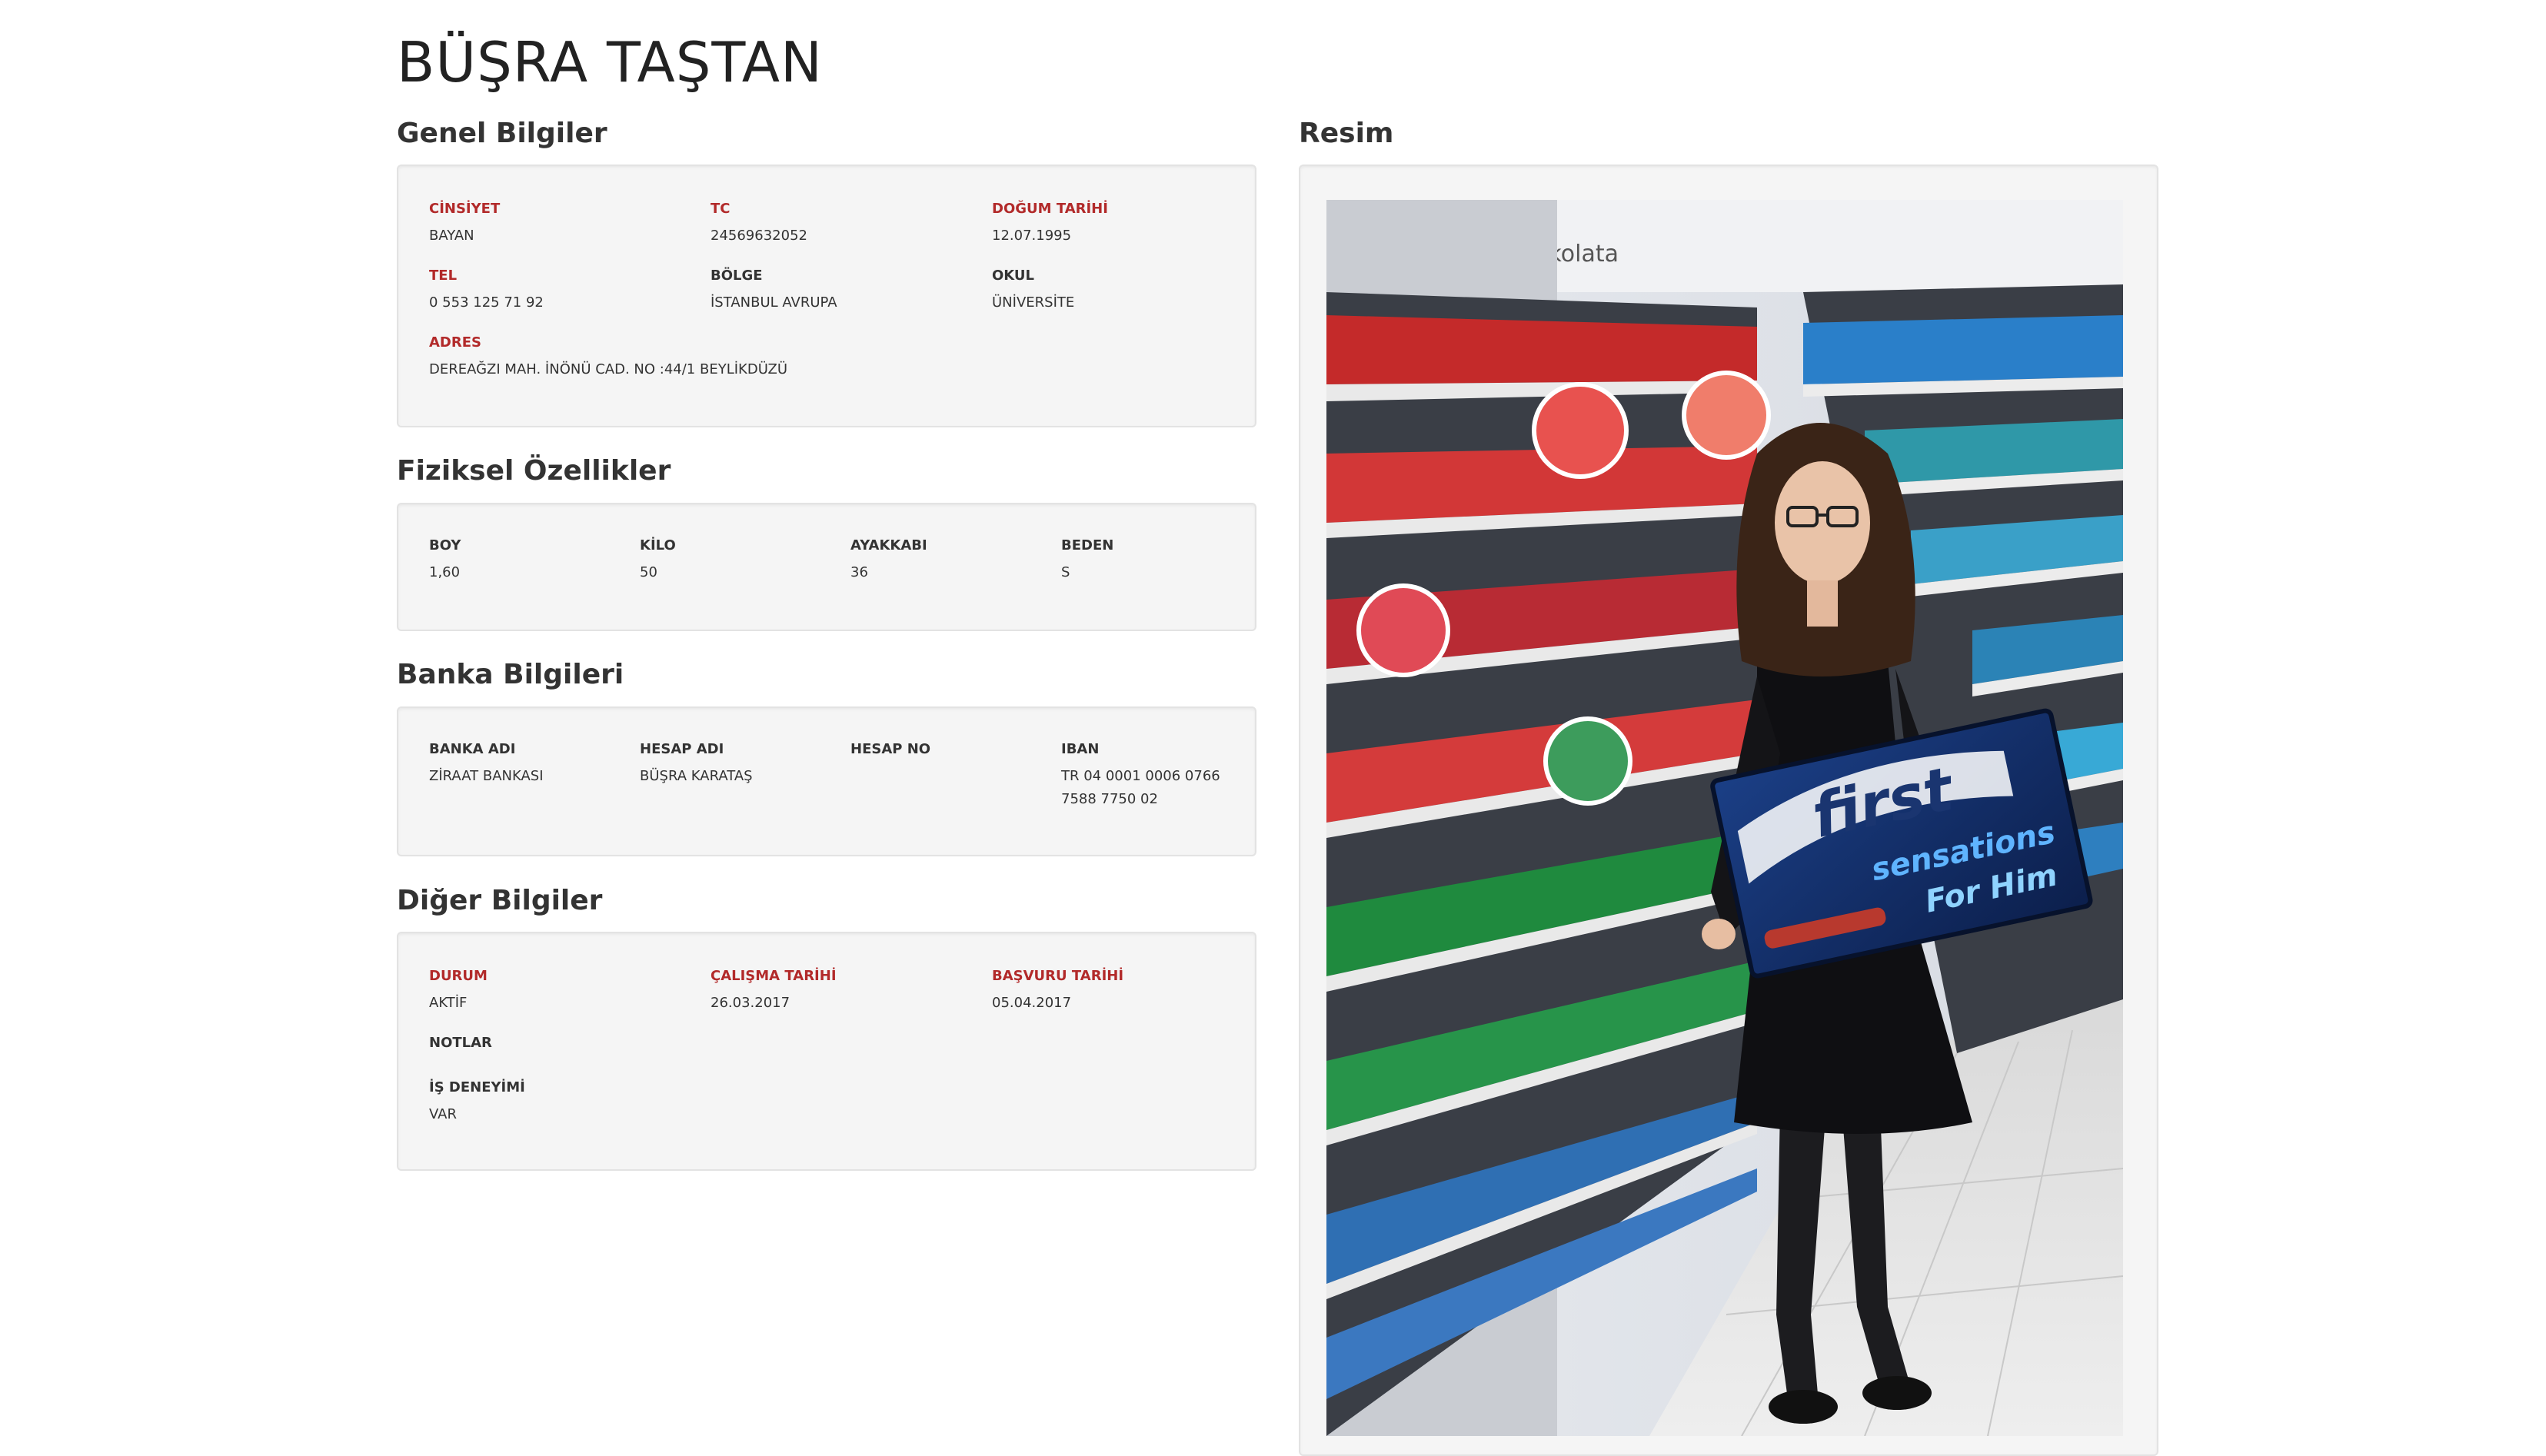 This screenshot has height=1456, width=2546. Describe the element at coordinates (696, 776) in the screenshot. I see `field-value: BÜŞRA KARATAŞ` at that location.